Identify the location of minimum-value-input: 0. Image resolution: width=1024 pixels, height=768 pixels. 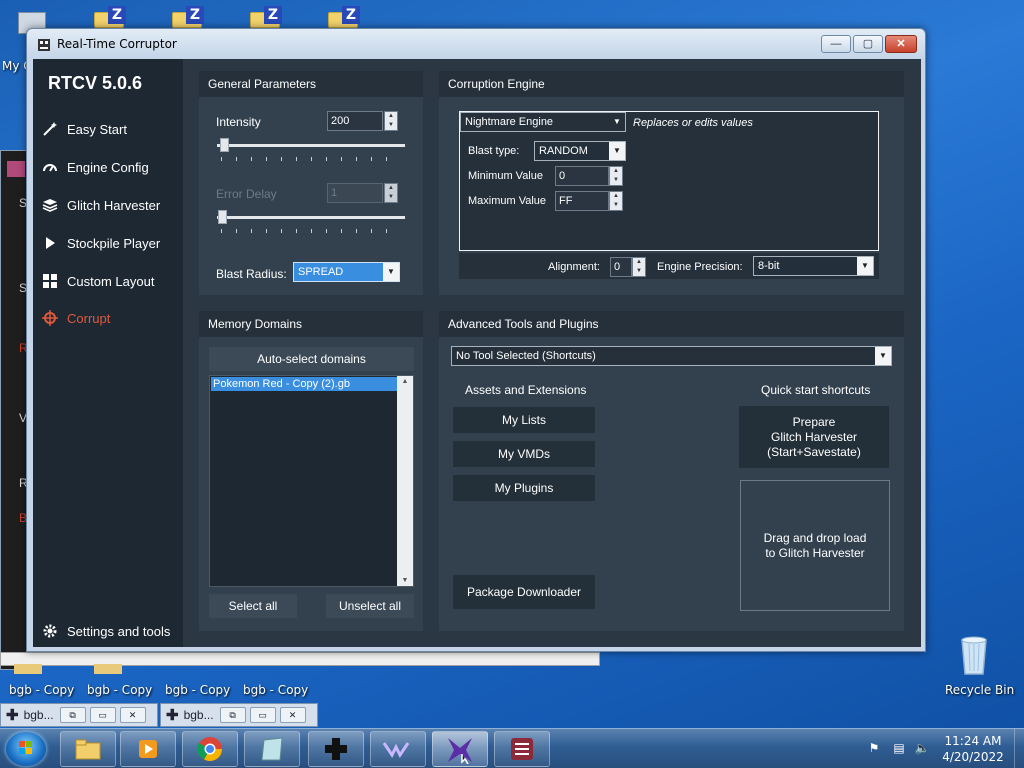
(582, 176).